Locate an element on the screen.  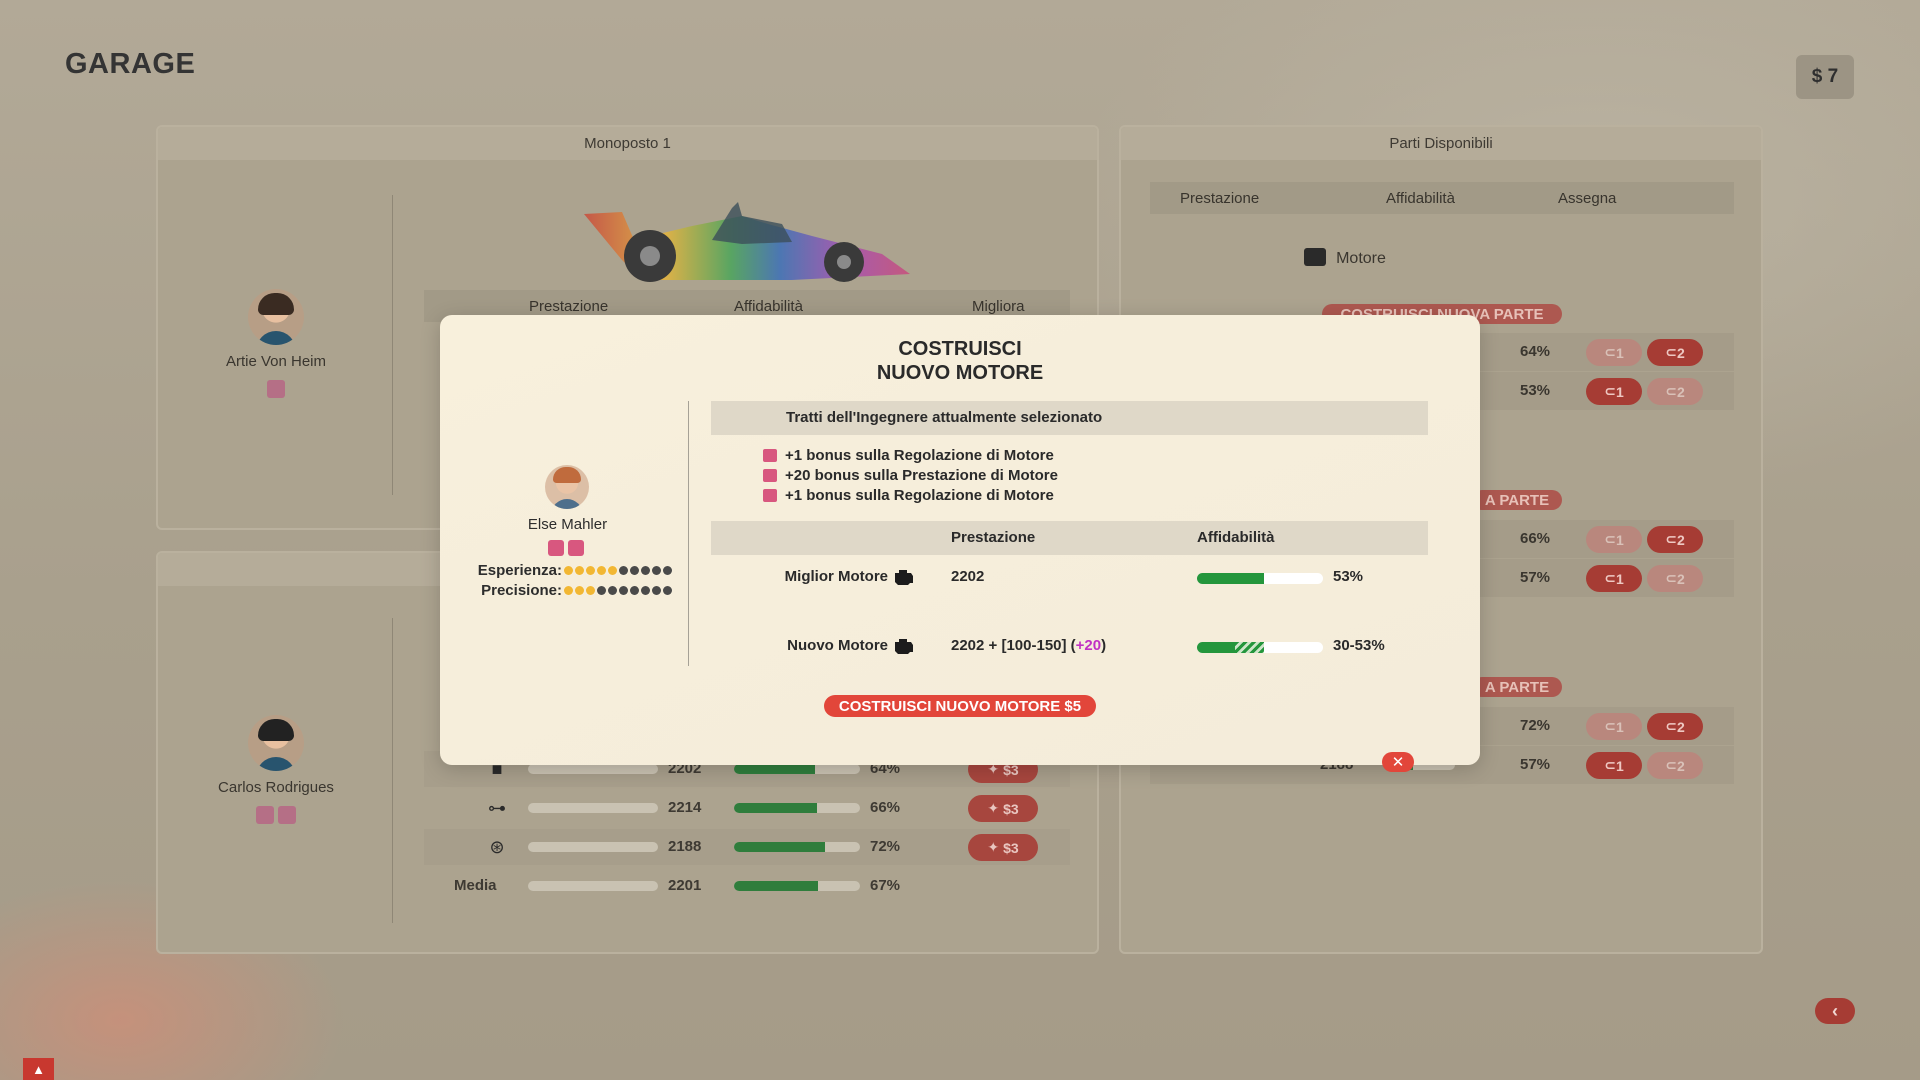
reliability-range-bar is located at coordinates (1260, 647).